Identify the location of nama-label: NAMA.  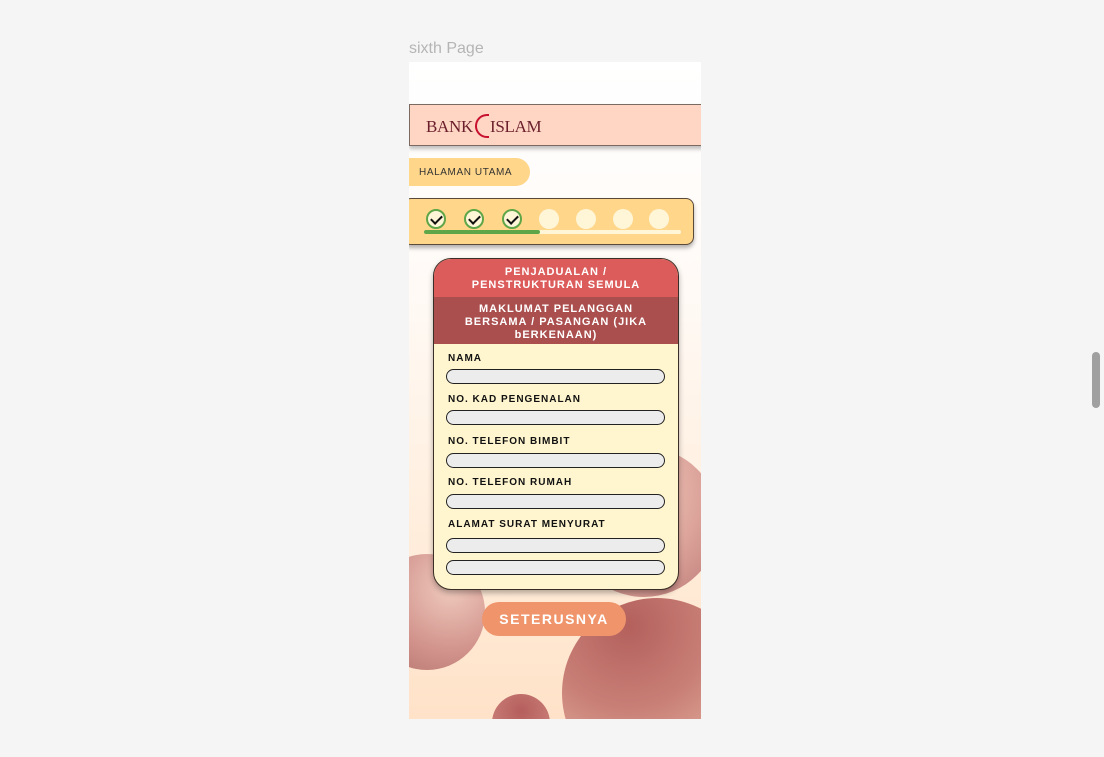
(465, 358).